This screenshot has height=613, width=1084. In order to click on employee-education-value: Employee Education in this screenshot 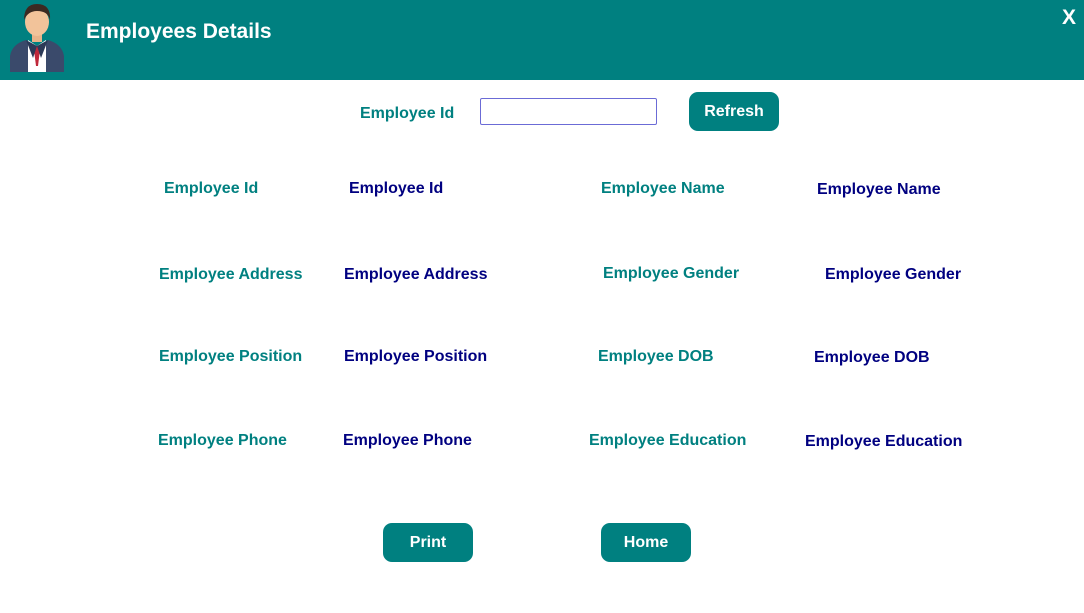, I will do `click(884, 441)`.